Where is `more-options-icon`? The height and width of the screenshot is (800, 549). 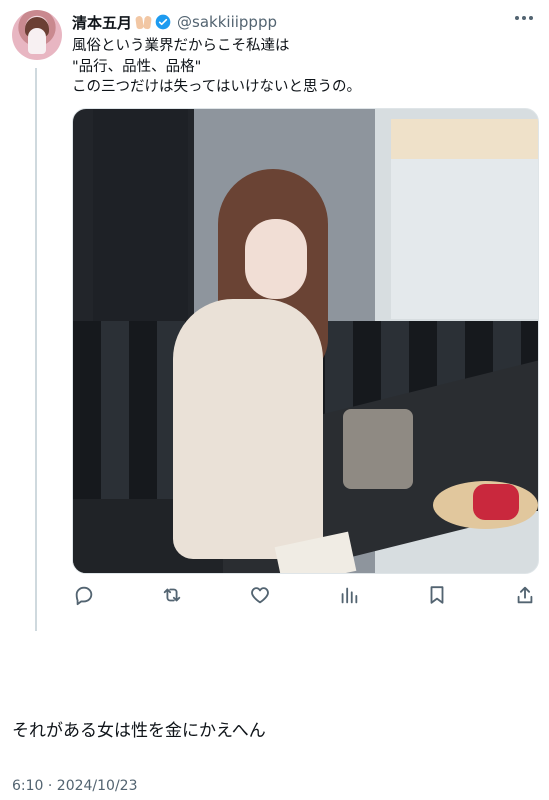 more-options-icon is located at coordinates (524, 18).